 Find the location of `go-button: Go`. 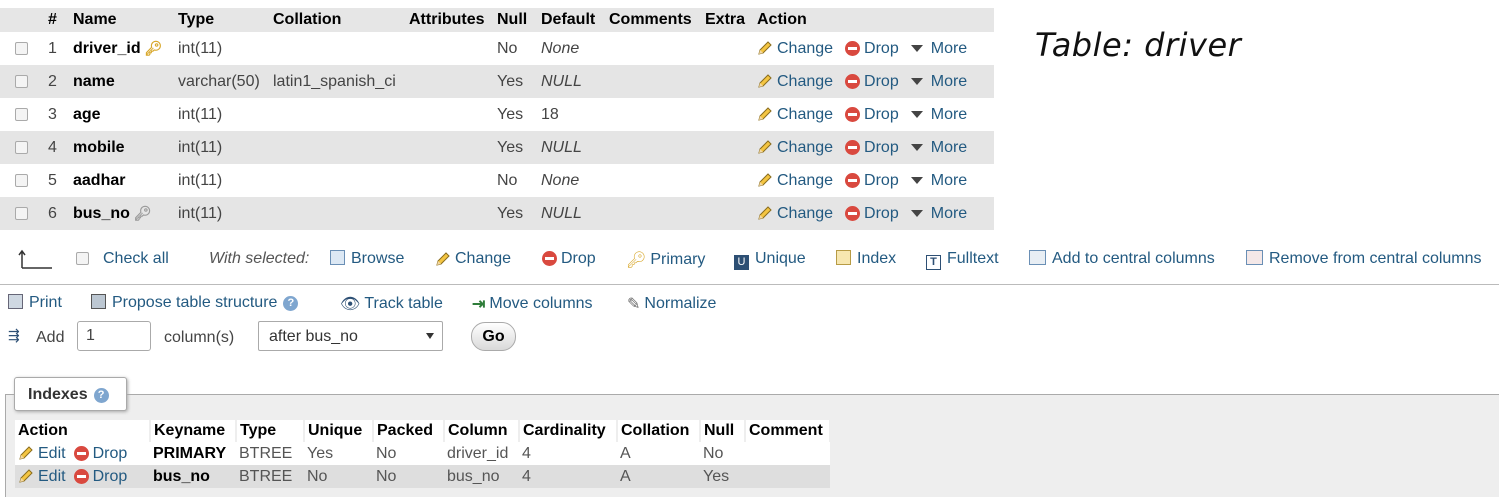

go-button: Go is located at coordinates (493, 336).